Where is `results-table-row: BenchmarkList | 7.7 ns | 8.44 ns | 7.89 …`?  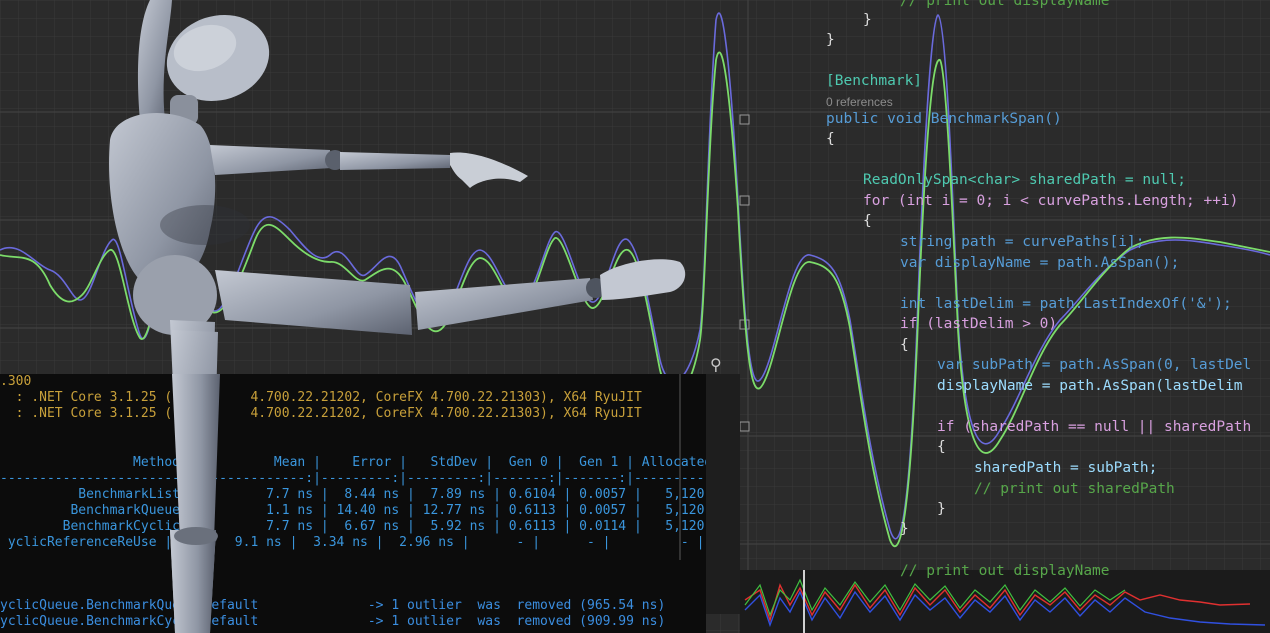
results-table-row: BenchmarkList | 7.7 ns | 8.44 ns | 7.89 … is located at coordinates (353, 494).